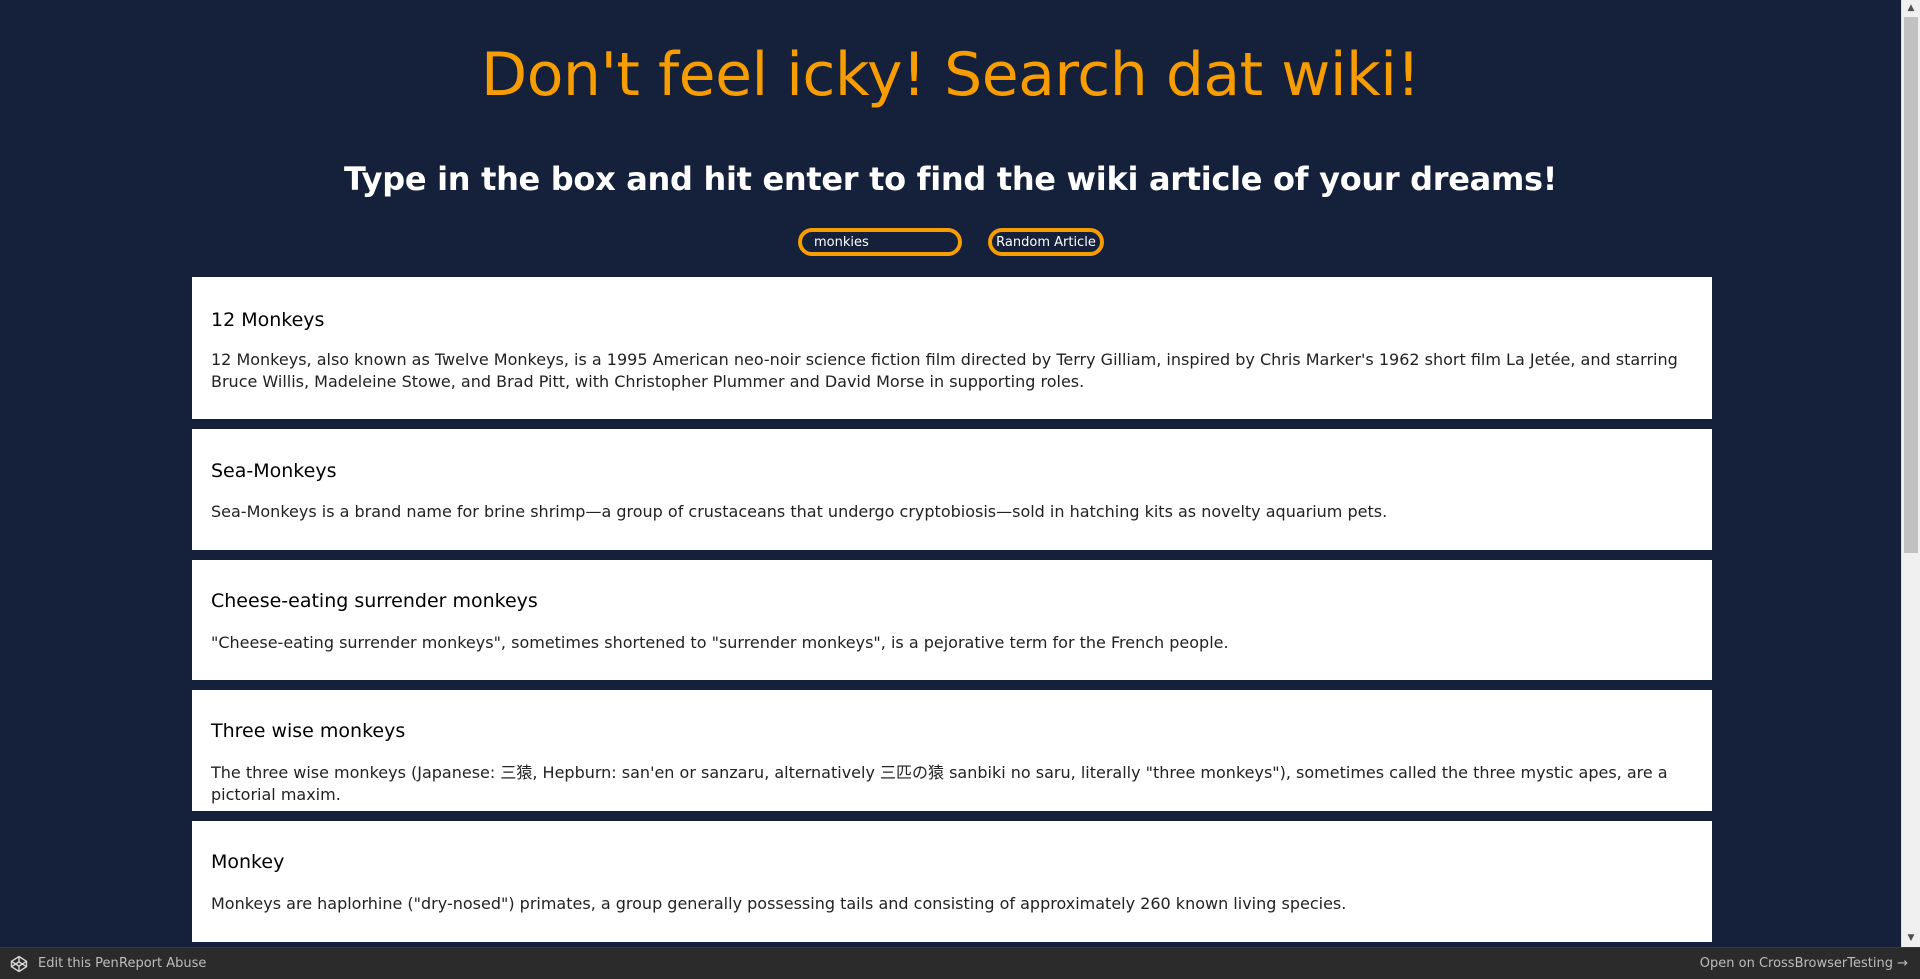 The width and height of the screenshot is (1920, 979). Describe the element at coordinates (248, 862) in the screenshot. I see `result-title: Monkey` at that location.